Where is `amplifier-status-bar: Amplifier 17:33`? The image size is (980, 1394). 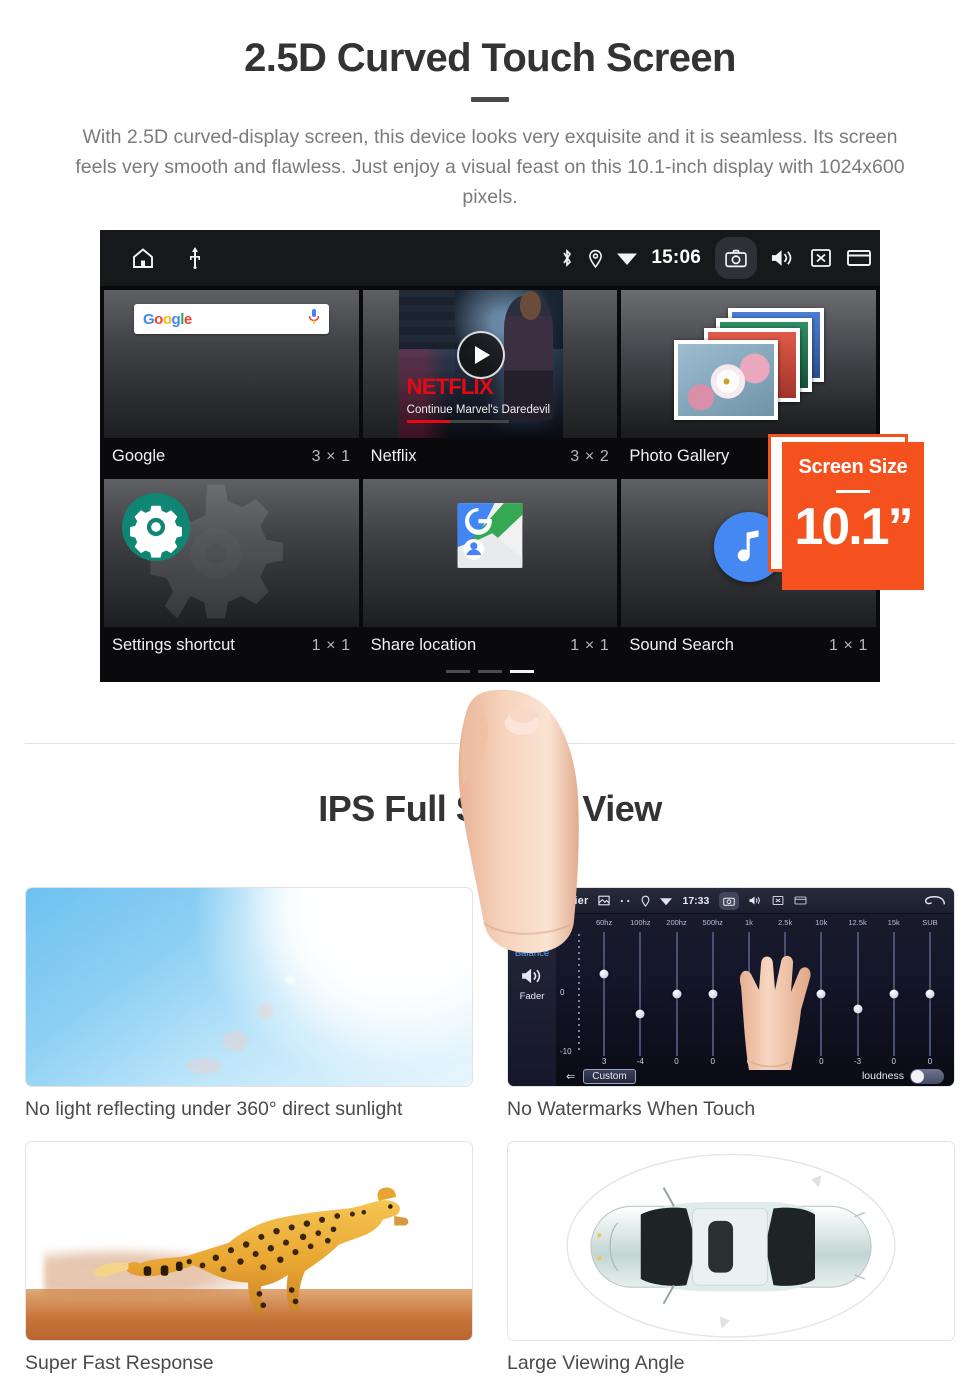
amplifier-status-bar: Amplifier 17:33 is located at coordinates (731, 901).